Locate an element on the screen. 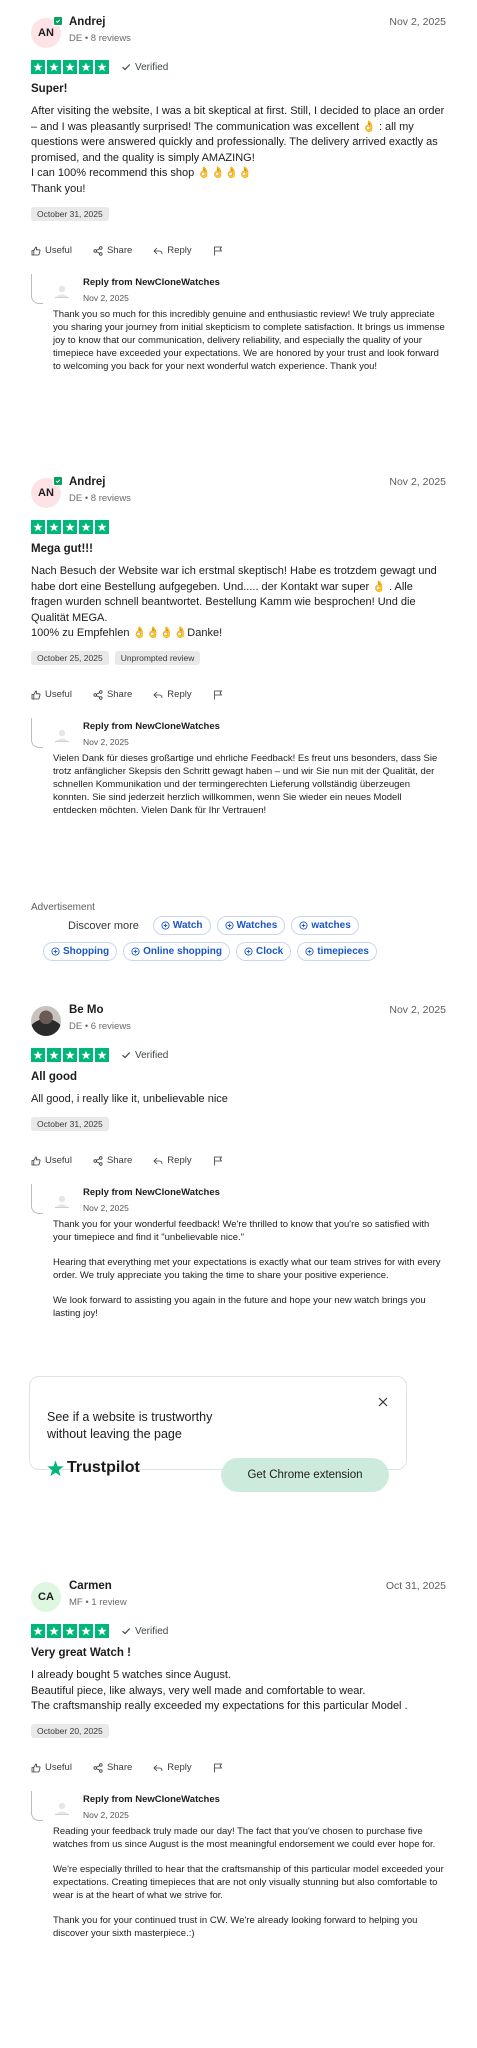 The image size is (477, 2048). experience-date-tag: October 25, 2025 is located at coordinates (70, 657).